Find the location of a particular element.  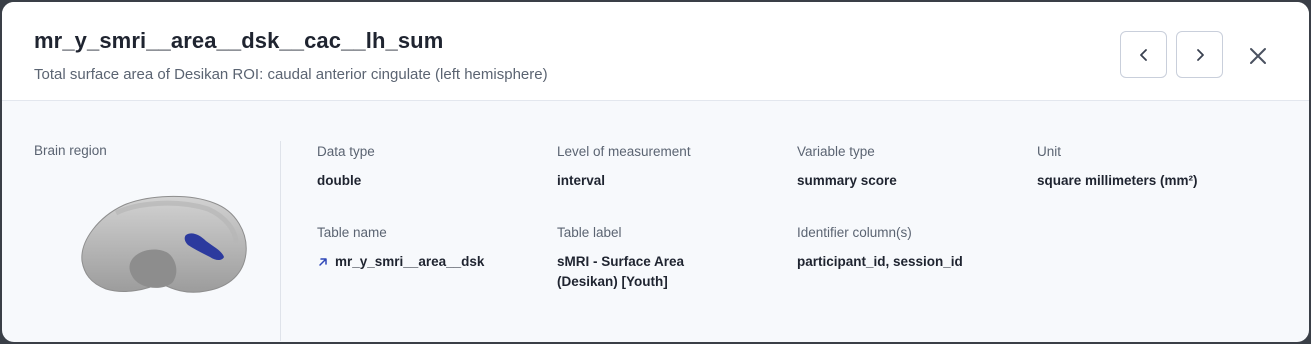

variable-type-label: Variable type is located at coordinates (836, 151).